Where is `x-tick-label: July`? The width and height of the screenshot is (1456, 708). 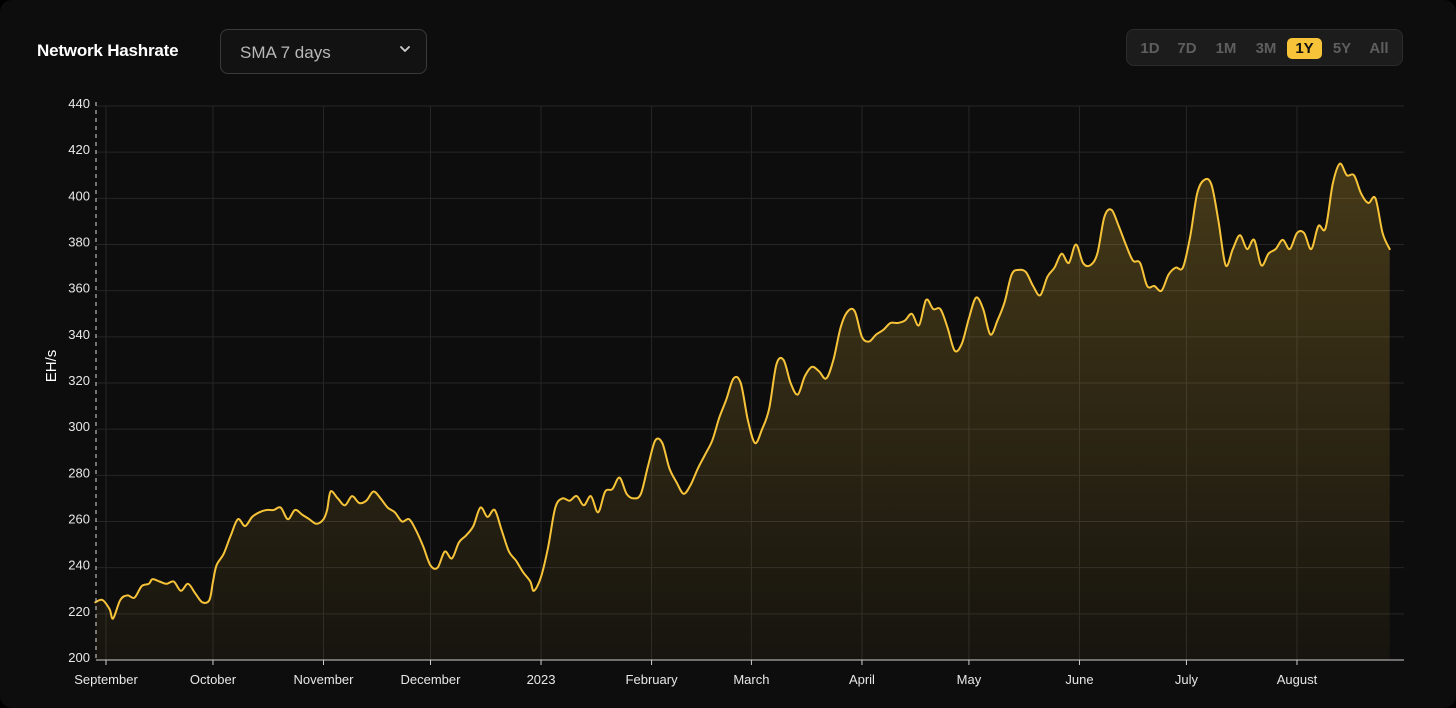 x-tick-label: July is located at coordinates (1187, 679).